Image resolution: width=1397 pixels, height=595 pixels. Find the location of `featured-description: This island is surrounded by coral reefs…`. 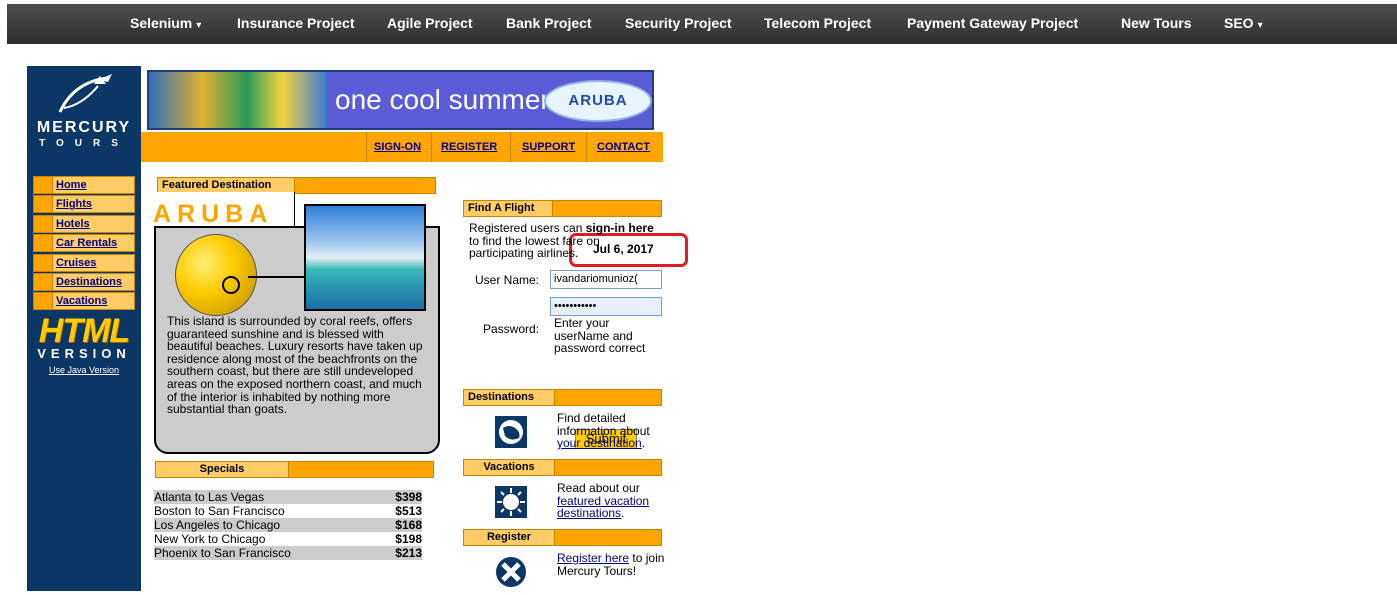

featured-description: This island is surrounded by coral reefs… is located at coordinates (295, 365).